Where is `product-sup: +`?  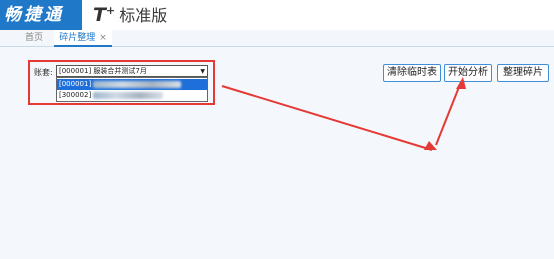
product-sup: + is located at coordinates (110, 10).